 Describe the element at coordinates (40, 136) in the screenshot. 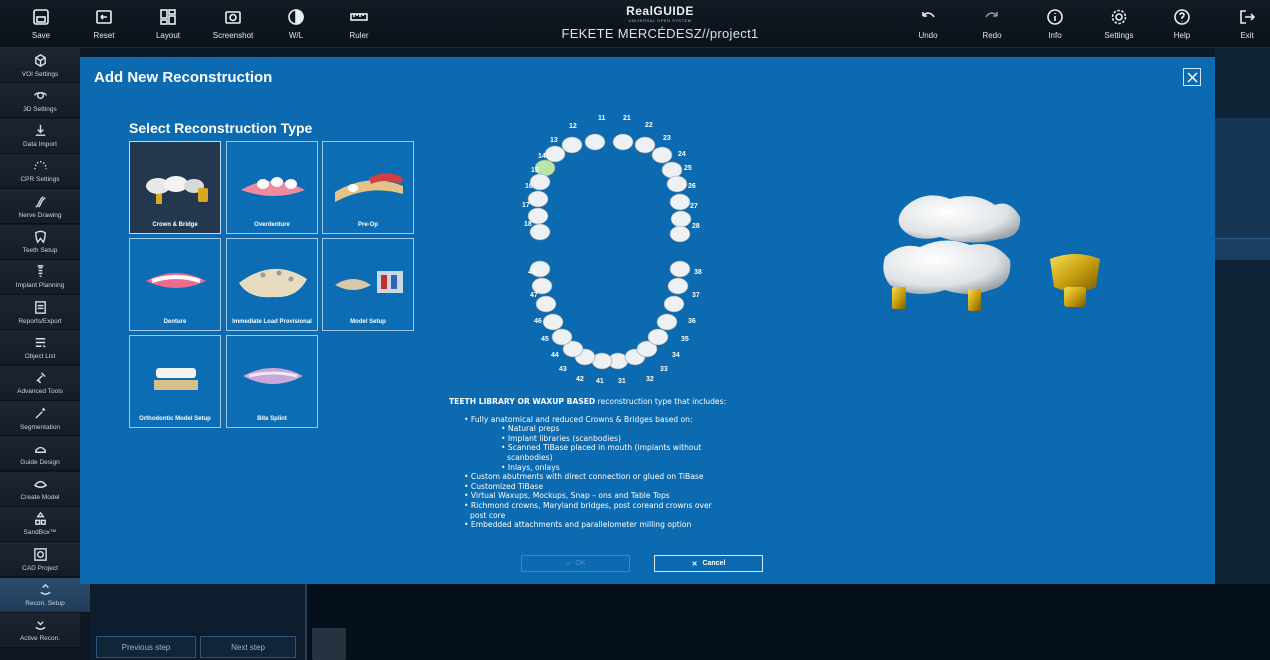

I see `sidebar-item-data-import: Data Import` at that location.